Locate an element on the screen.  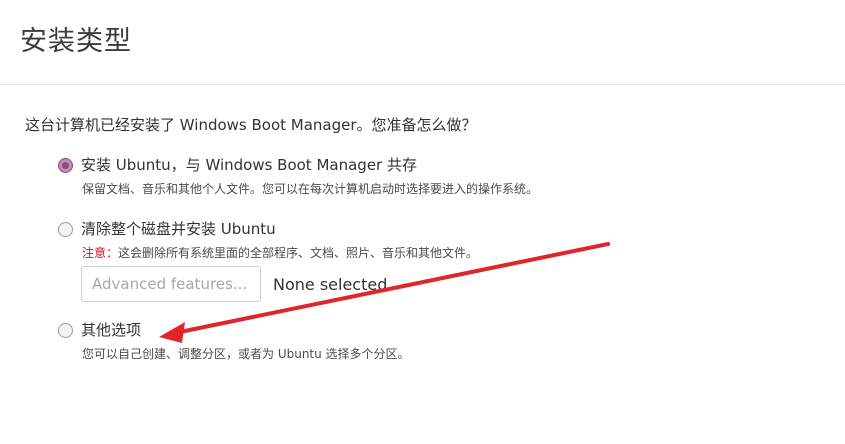
option-install-alongside-row: 安装 Ubuntu，与 Windows Boot Manager 共存 is located at coordinates (408, 165).